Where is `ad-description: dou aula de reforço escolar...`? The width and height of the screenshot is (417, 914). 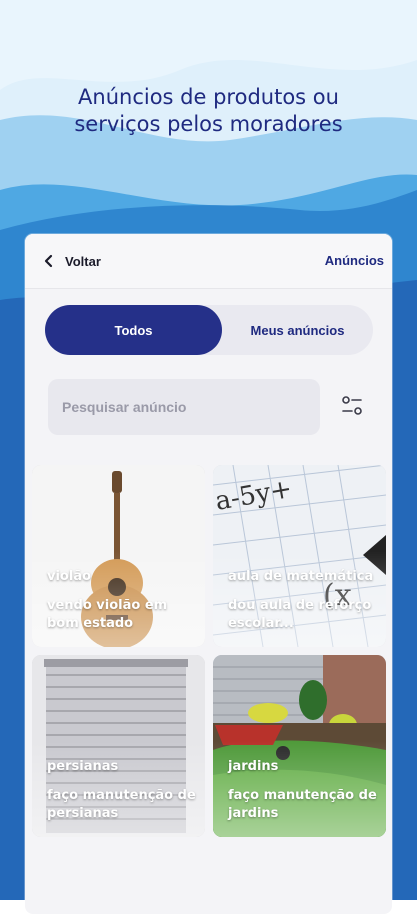 ad-description: dou aula de reforço escolar... is located at coordinates (300, 614).